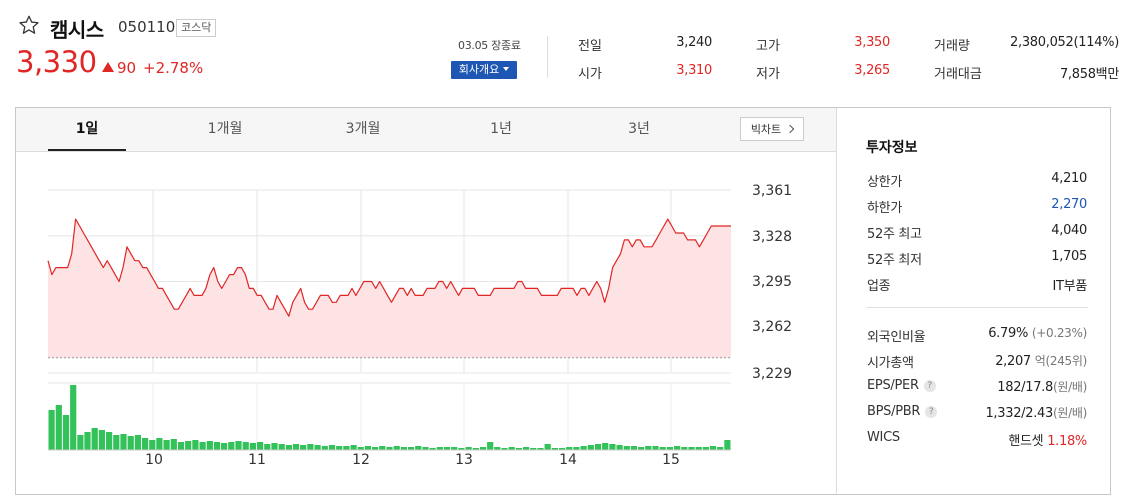 This screenshot has width=1124, height=502. Describe the element at coordinates (1037, 333) in the screenshot. I see `info-value-foreign-ratio: 6.79% (+0.23%)` at that location.